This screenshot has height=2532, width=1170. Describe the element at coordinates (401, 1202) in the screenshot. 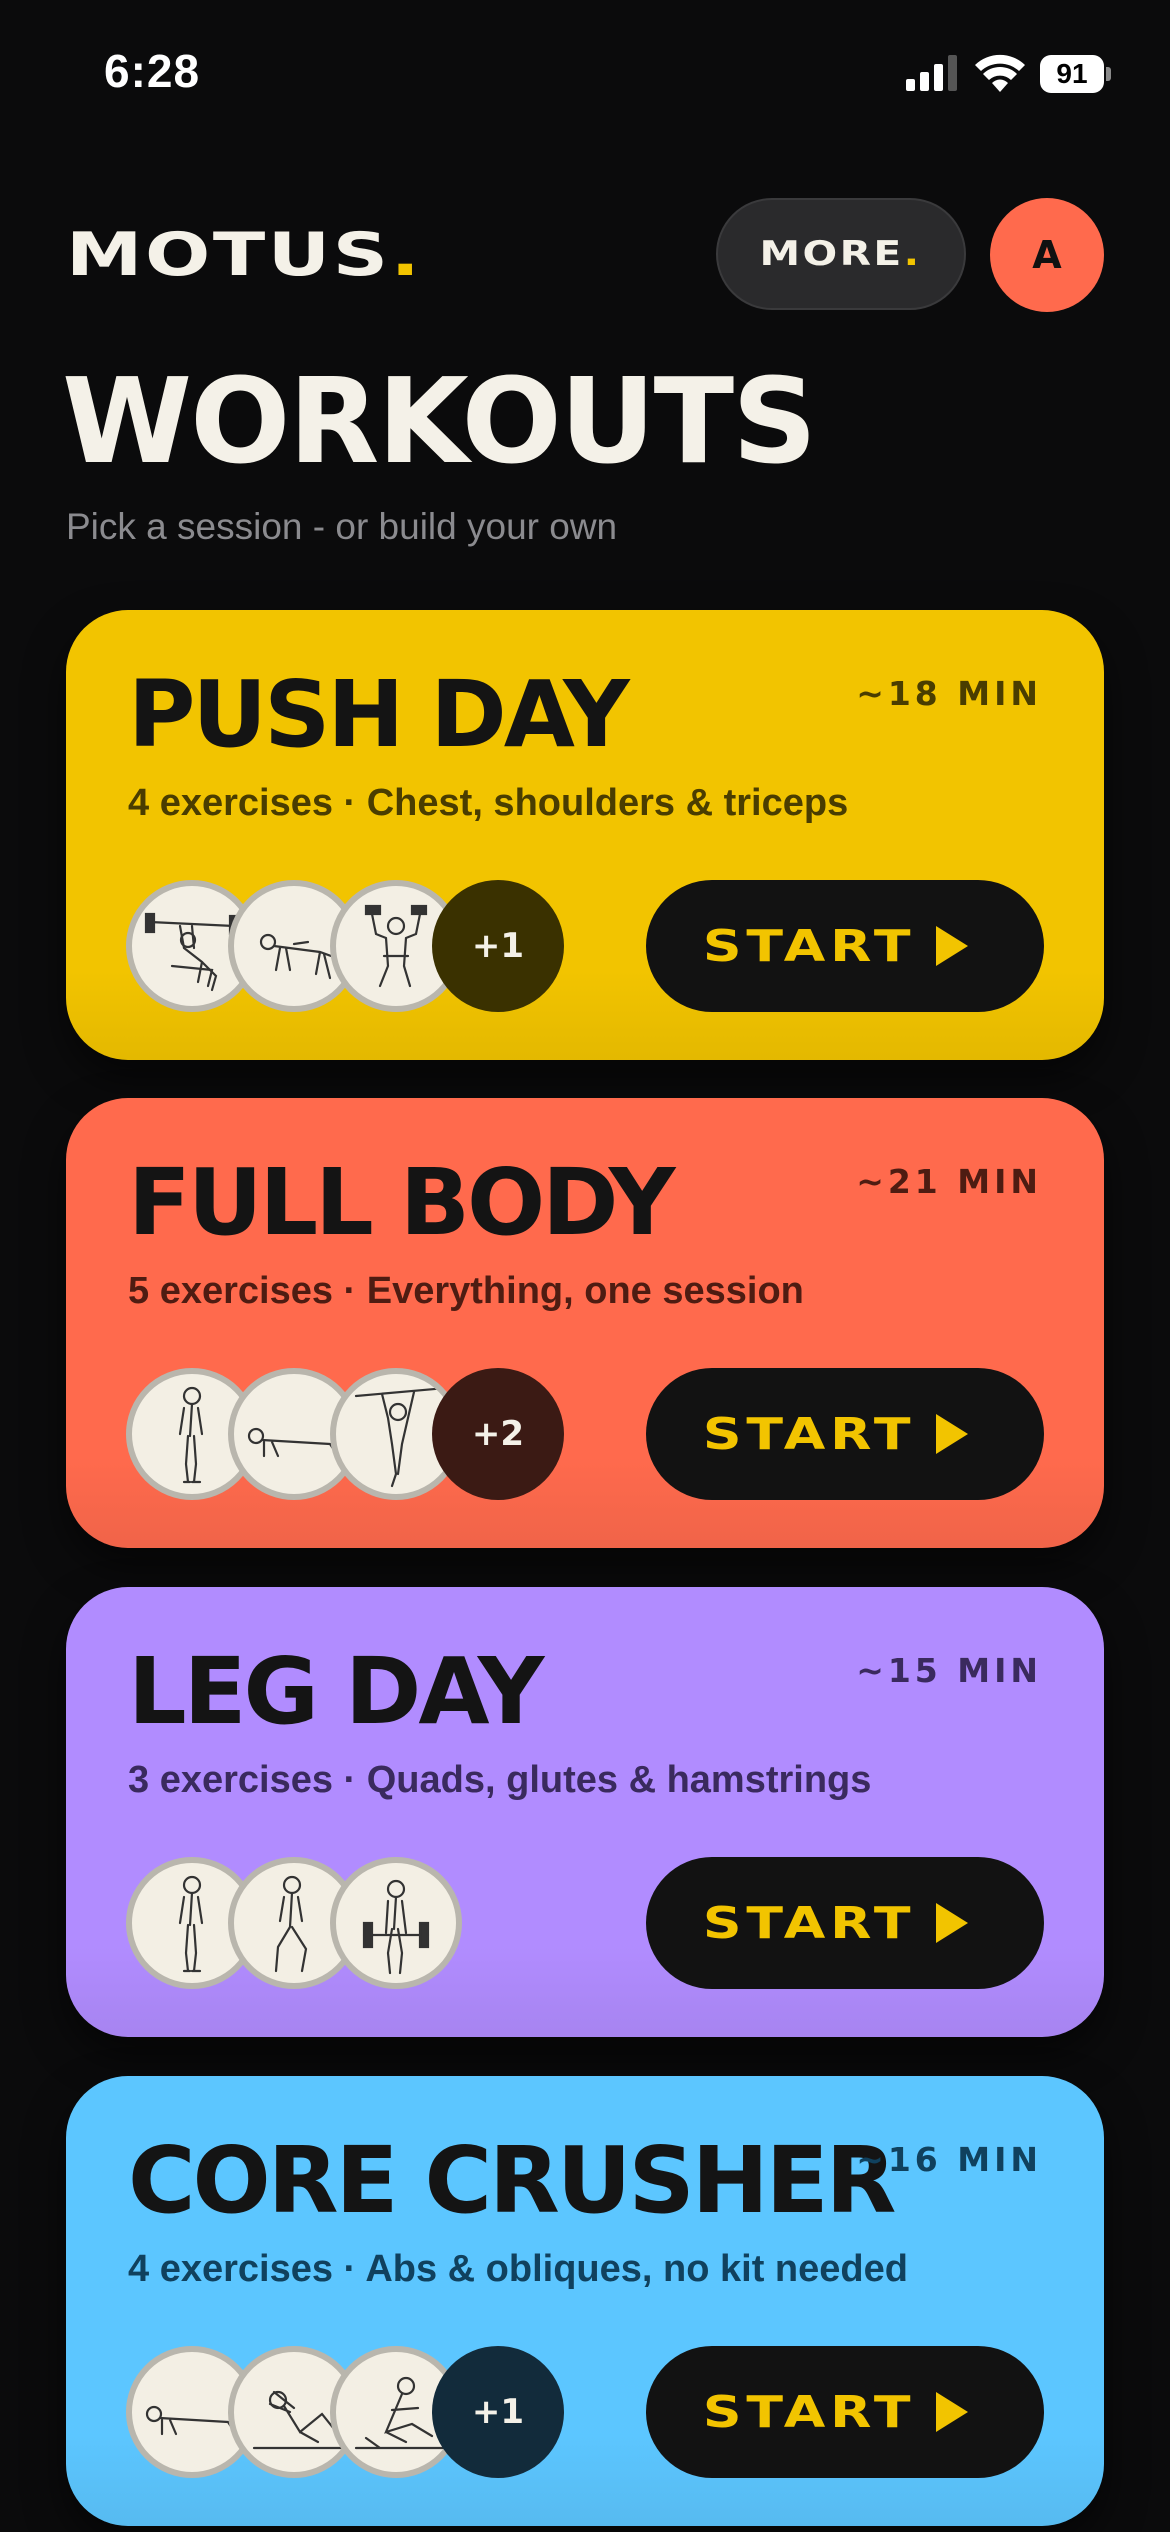

I see `workout-name: FULL BODY` at that location.